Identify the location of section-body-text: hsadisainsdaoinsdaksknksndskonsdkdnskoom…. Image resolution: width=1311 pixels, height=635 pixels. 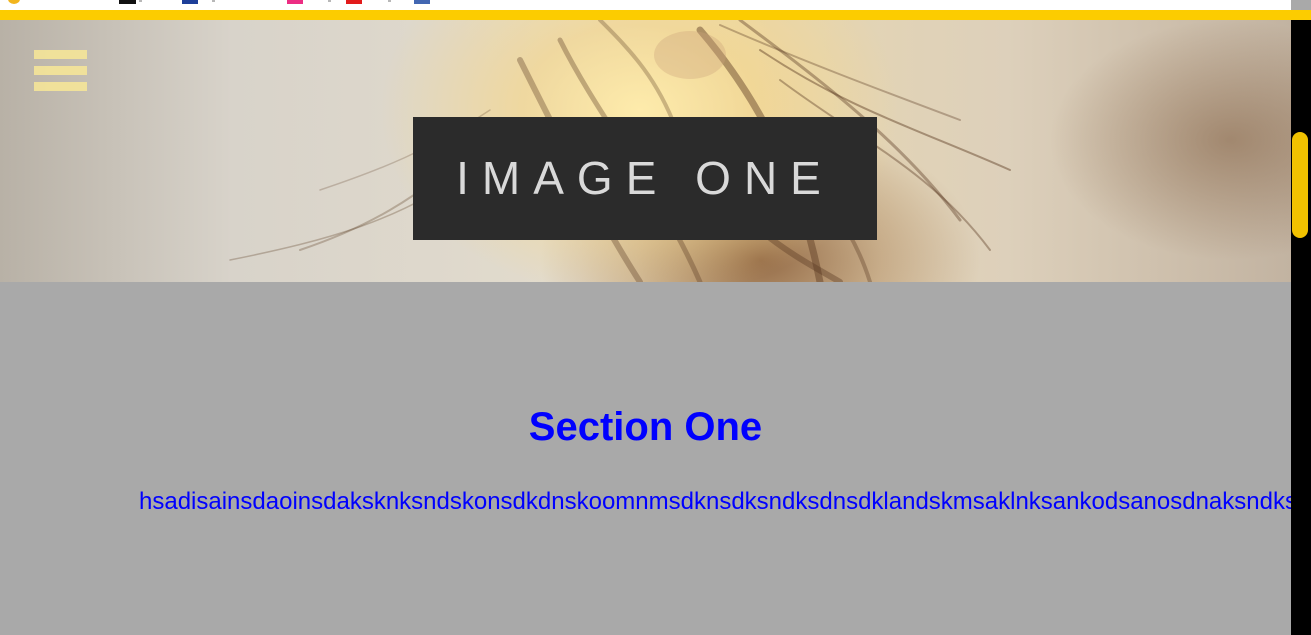
(715, 501).